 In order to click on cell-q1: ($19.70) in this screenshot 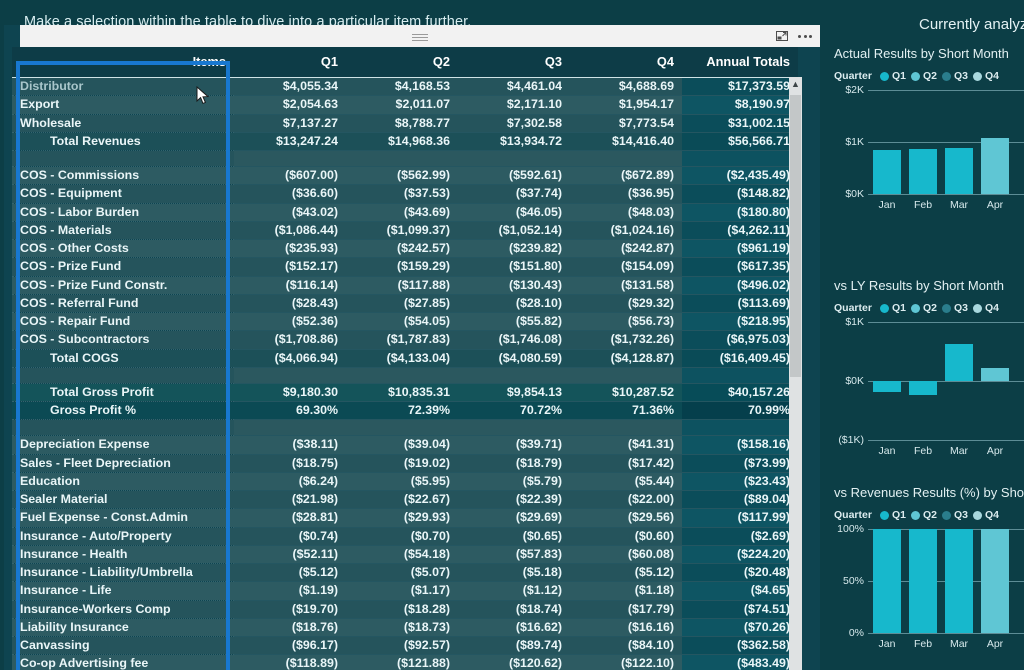, I will do `click(290, 609)`.